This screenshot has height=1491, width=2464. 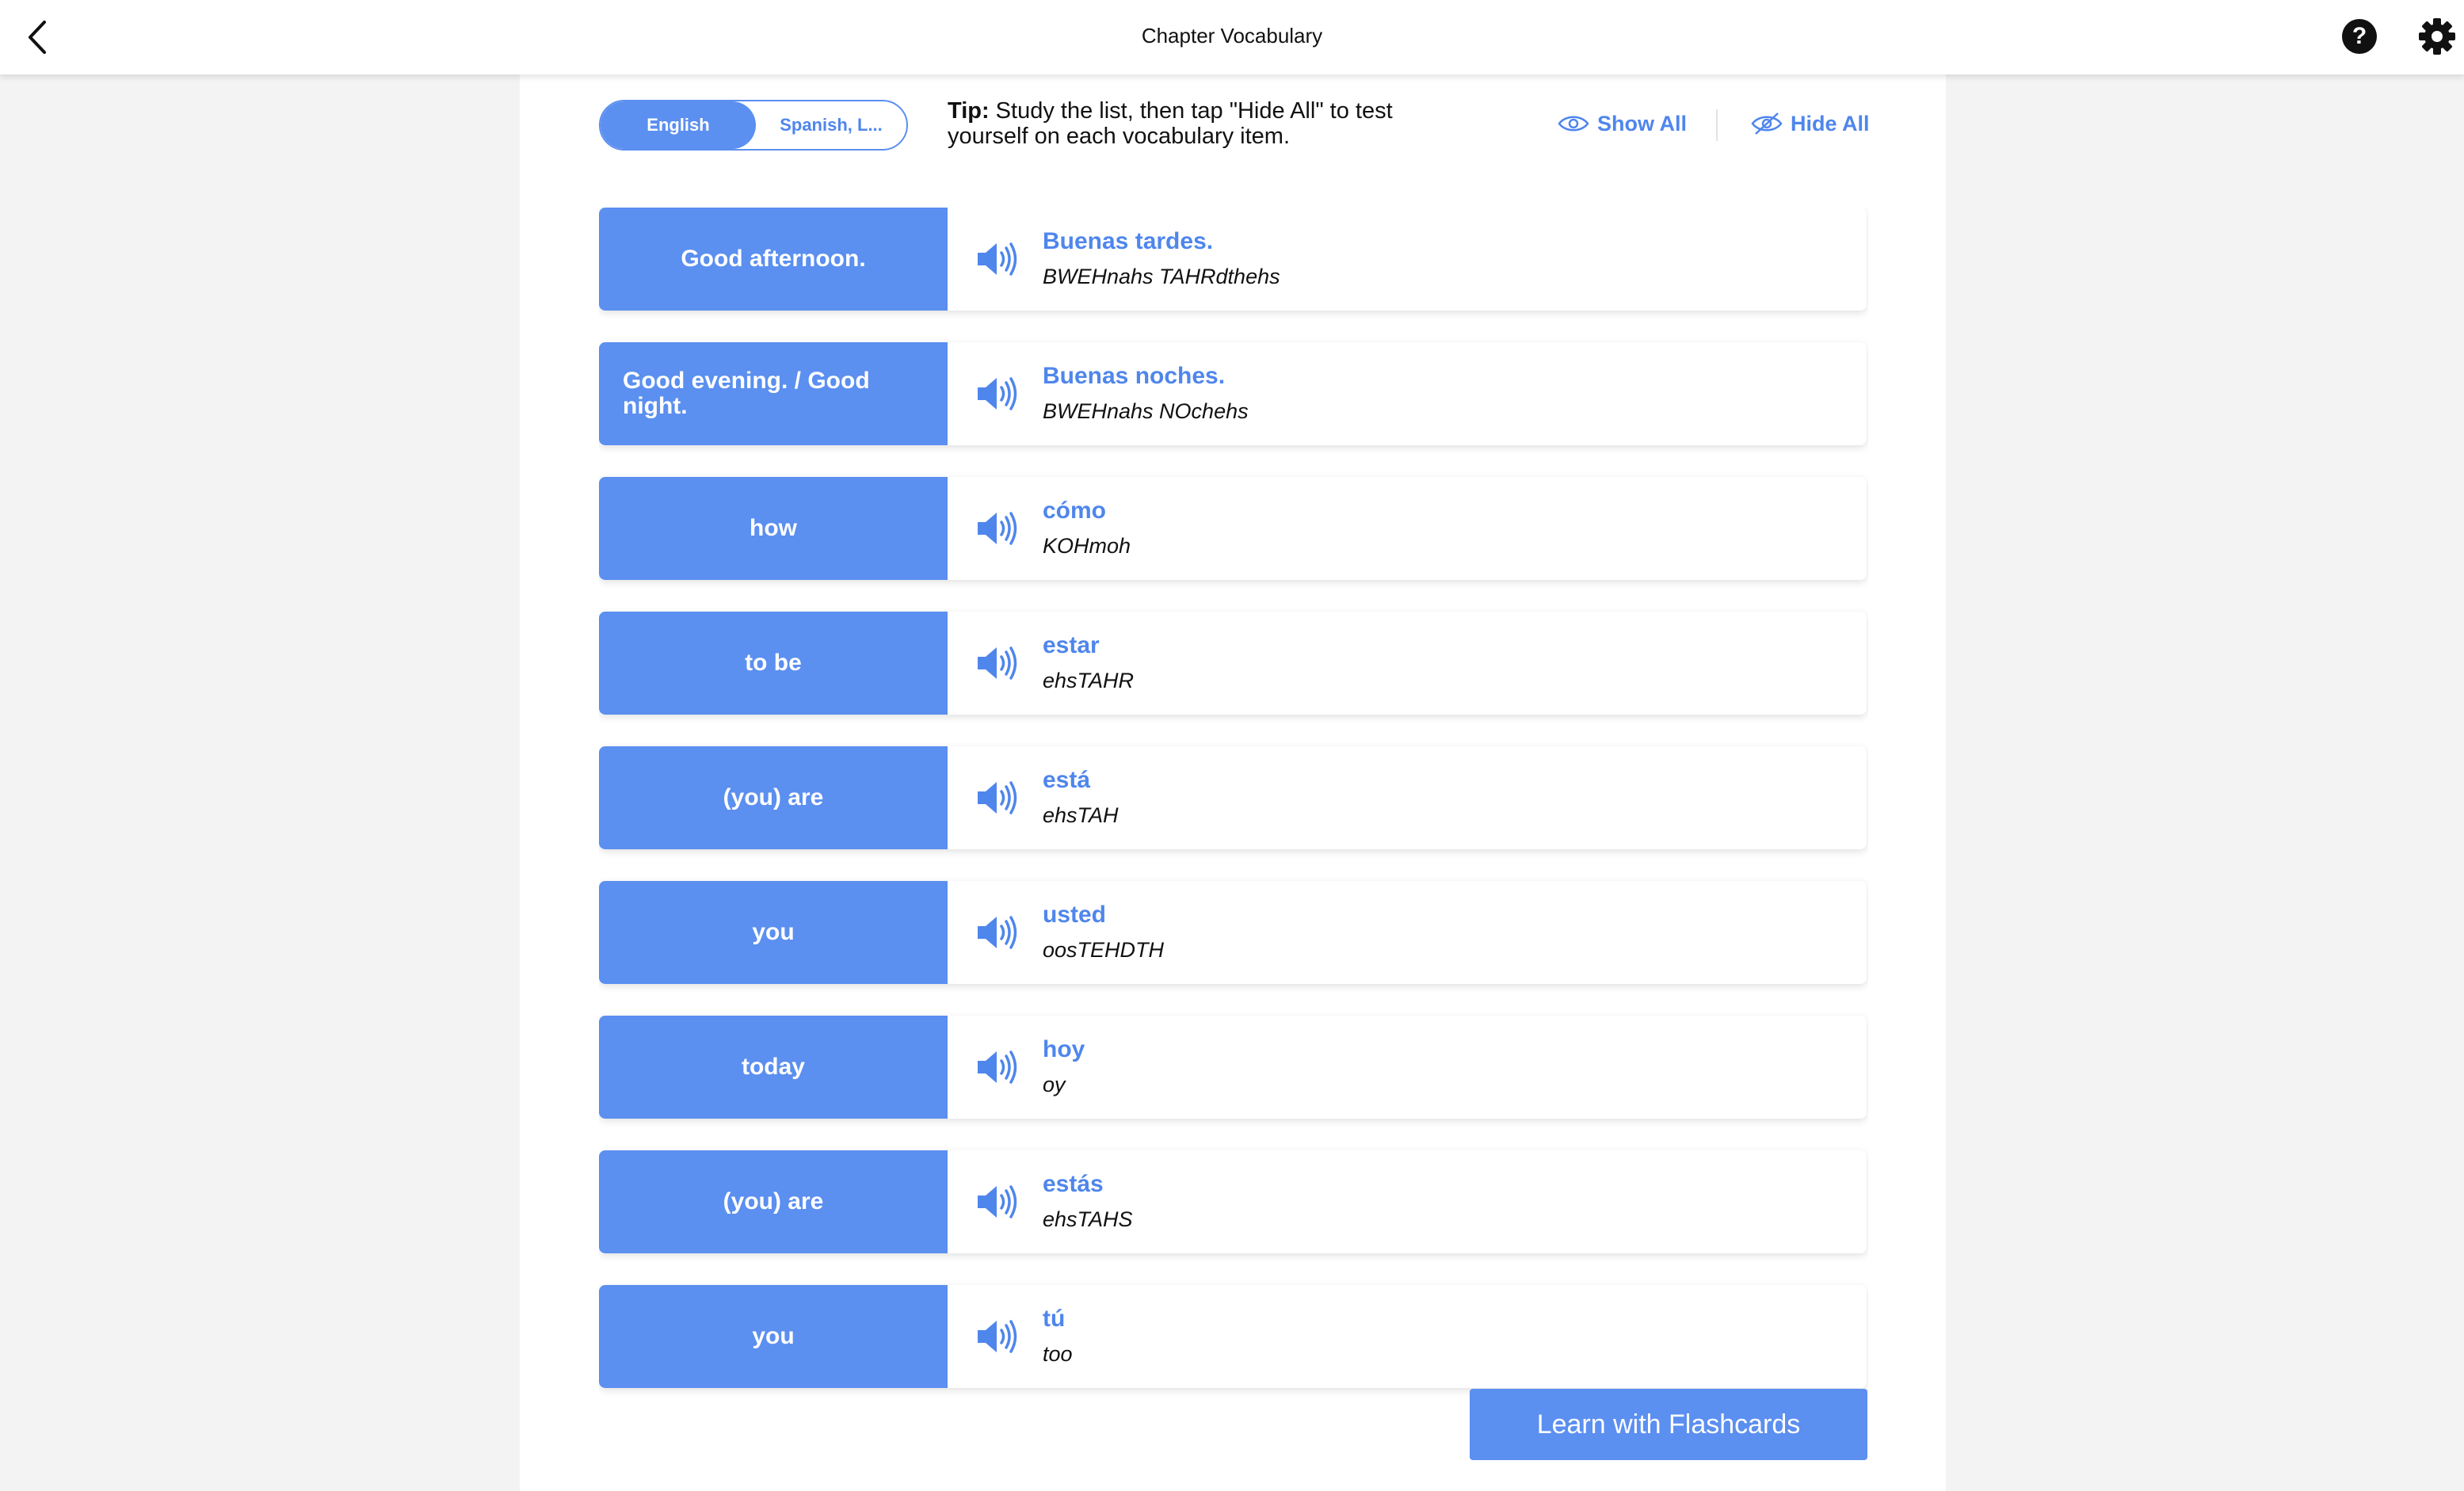 I want to click on vocab-spanish: estás, so click(x=1073, y=1184).